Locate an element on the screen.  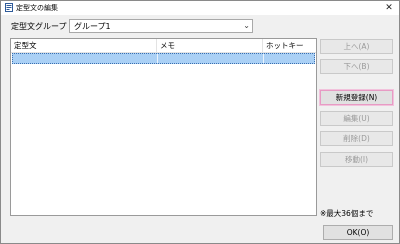
list-row-selected is located at coordinates (163, 58).